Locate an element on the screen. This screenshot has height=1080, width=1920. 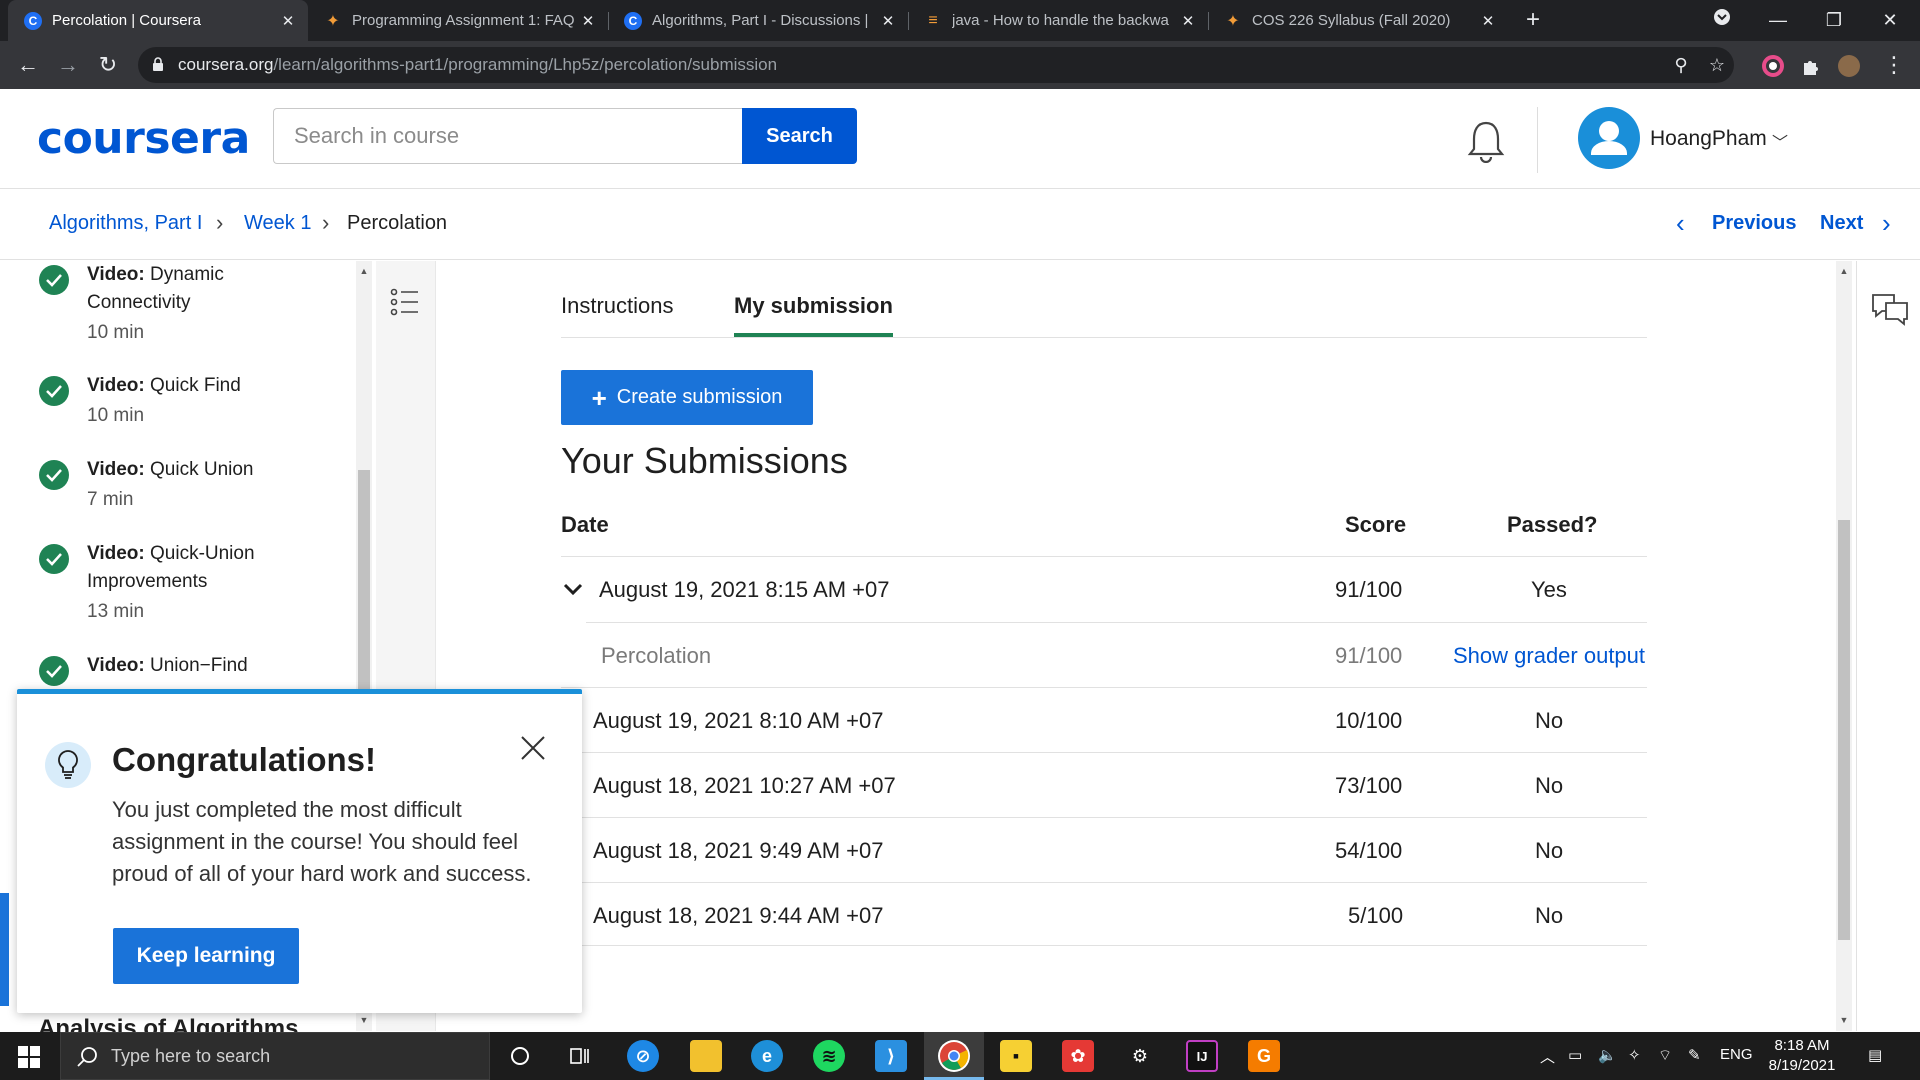
edge-browser-icon: e is located at coordinates (767, 1056).